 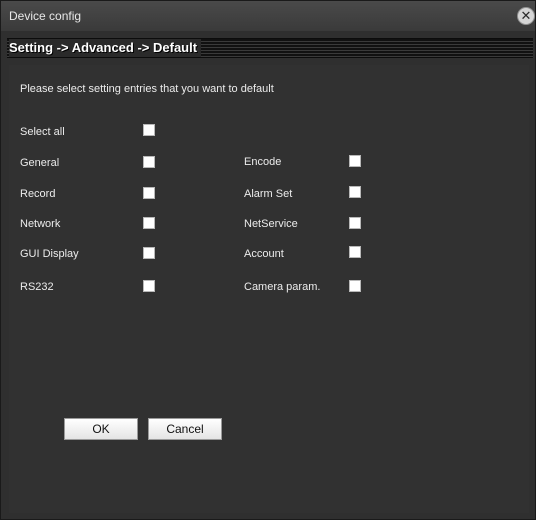 I want to click on breadcrumb: Setting -> Advanced -> Default, so click(x=270, y=48).